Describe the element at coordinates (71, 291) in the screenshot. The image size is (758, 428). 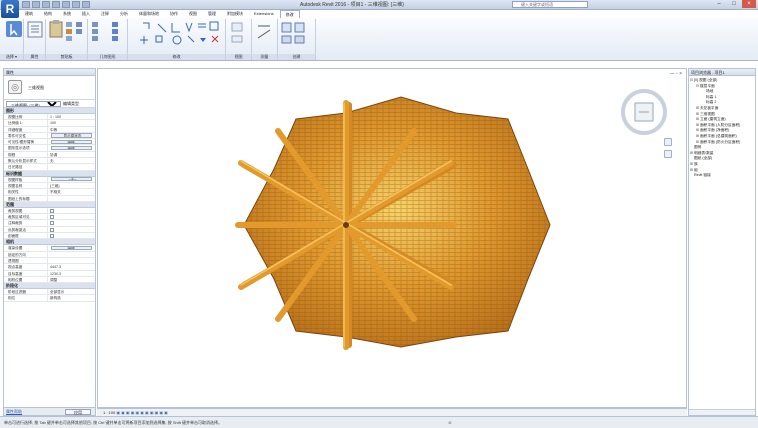
I see `property-value: 全部显示` at that location.